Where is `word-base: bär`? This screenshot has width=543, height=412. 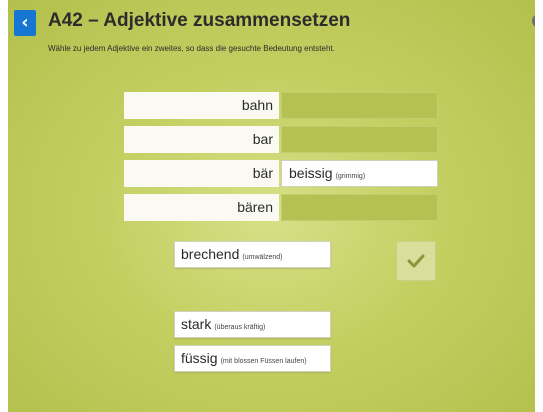 word-base: bär is located at coordinates (201, 173).